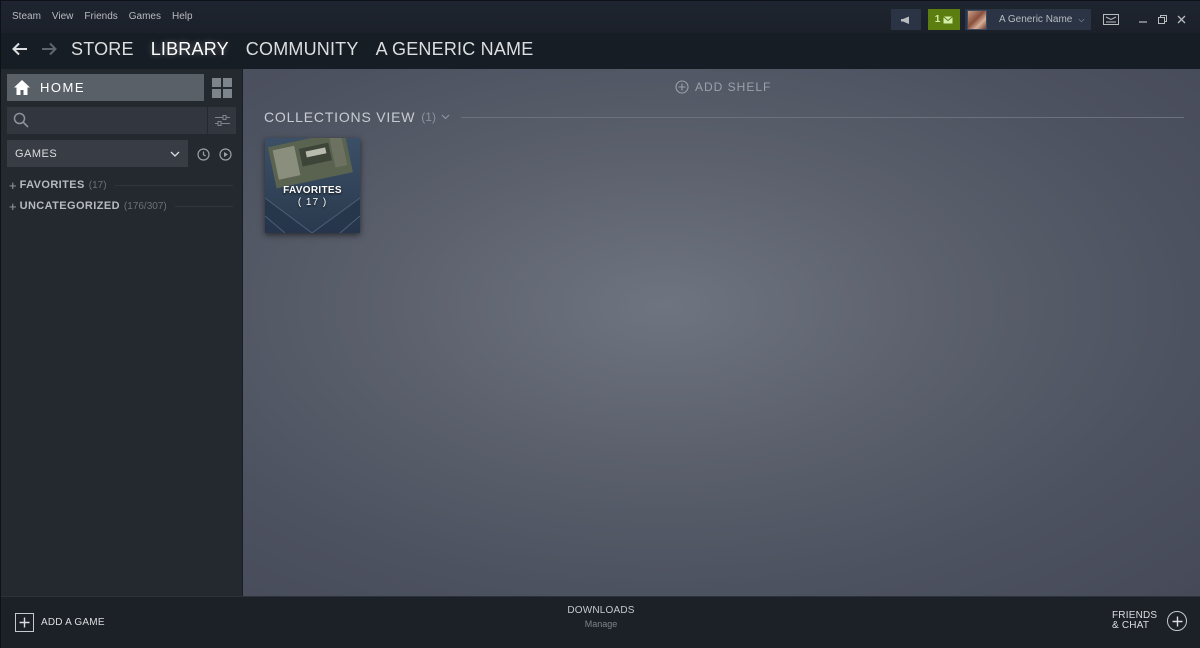 Image resolution: width=1200 pixels, height=648 pixels. I want to click on play-icon, so click(225, 154).